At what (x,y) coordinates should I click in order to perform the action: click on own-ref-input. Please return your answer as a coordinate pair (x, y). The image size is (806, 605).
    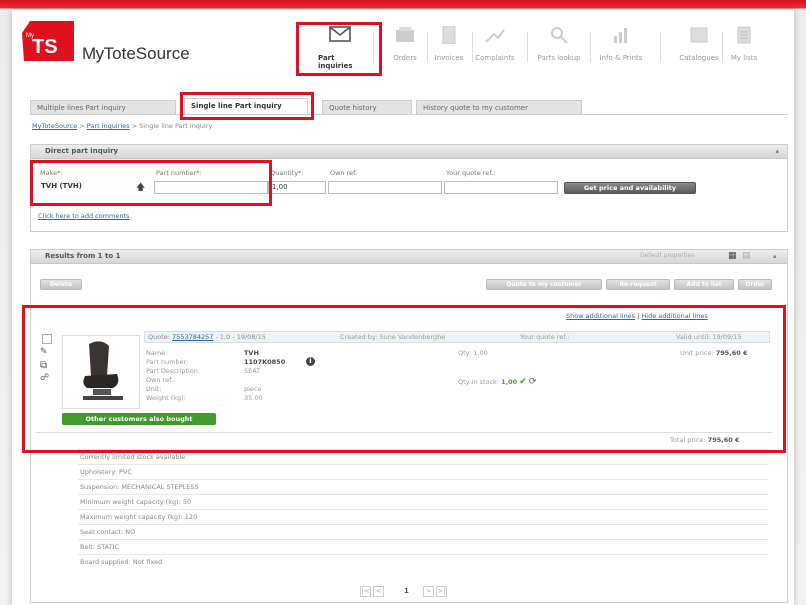
    Looking at the image, I should click on (385, 187).